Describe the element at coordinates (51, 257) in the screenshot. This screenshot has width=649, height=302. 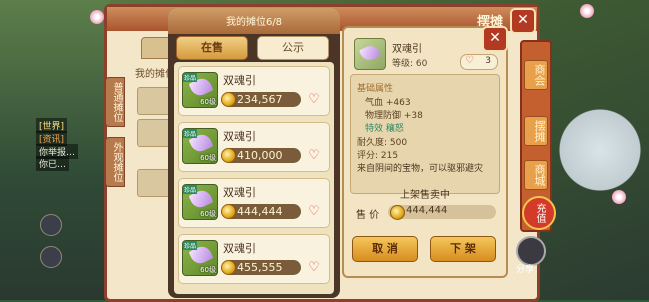
I see `voice-icon` at that location.